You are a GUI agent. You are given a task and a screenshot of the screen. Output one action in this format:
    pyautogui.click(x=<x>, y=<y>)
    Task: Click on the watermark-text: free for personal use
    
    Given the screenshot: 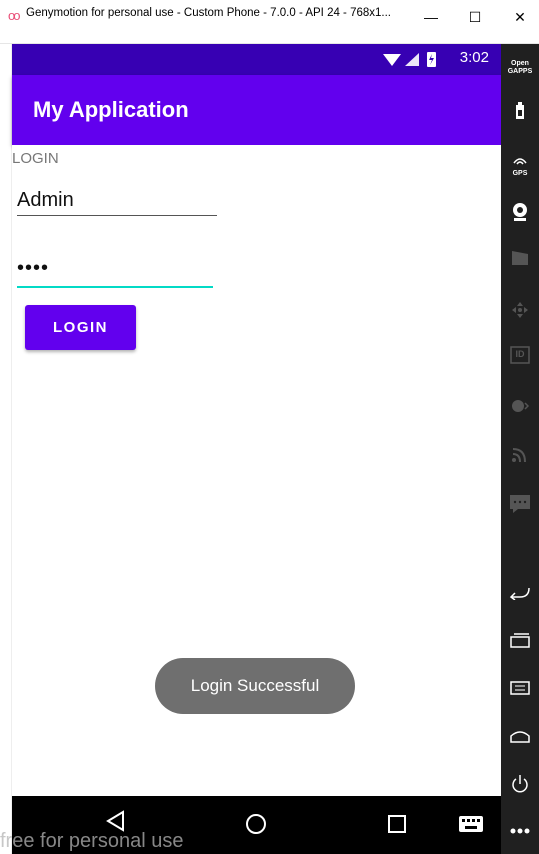 What is the action you would take?
    pyautogui.click(x=92, y=841)
    